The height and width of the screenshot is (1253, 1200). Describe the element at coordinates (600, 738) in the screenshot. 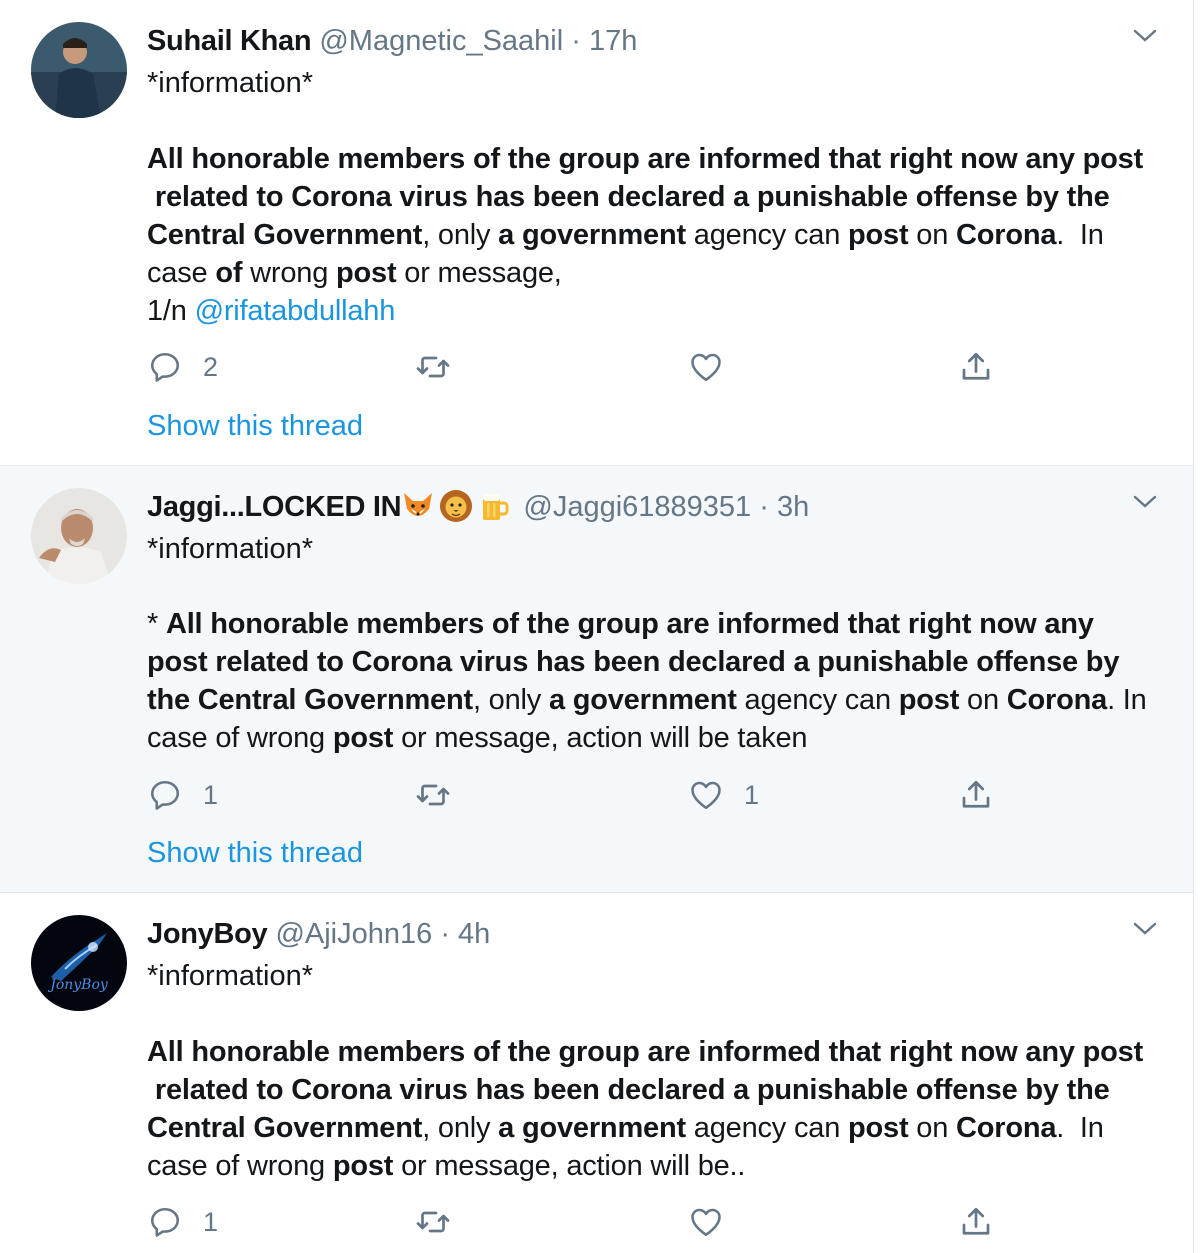

I see `tweet-text-segment: or message, action will be taken` at that location.